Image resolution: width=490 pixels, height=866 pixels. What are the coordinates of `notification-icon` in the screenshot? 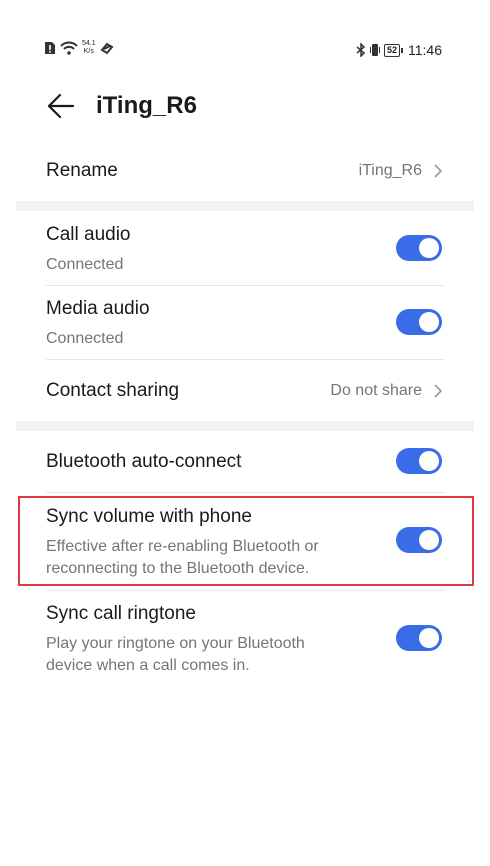 It's located at (50, 48).